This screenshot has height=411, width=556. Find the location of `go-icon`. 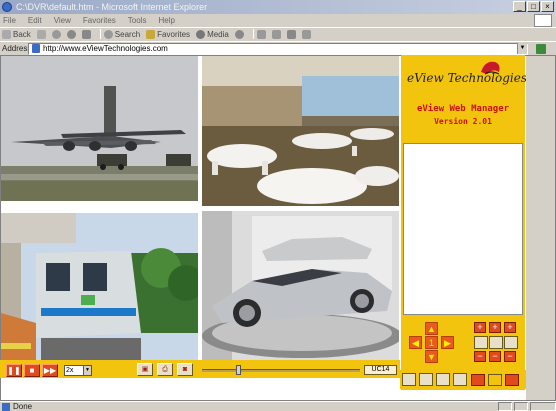

go-icon is located at coordinates (541, 48).